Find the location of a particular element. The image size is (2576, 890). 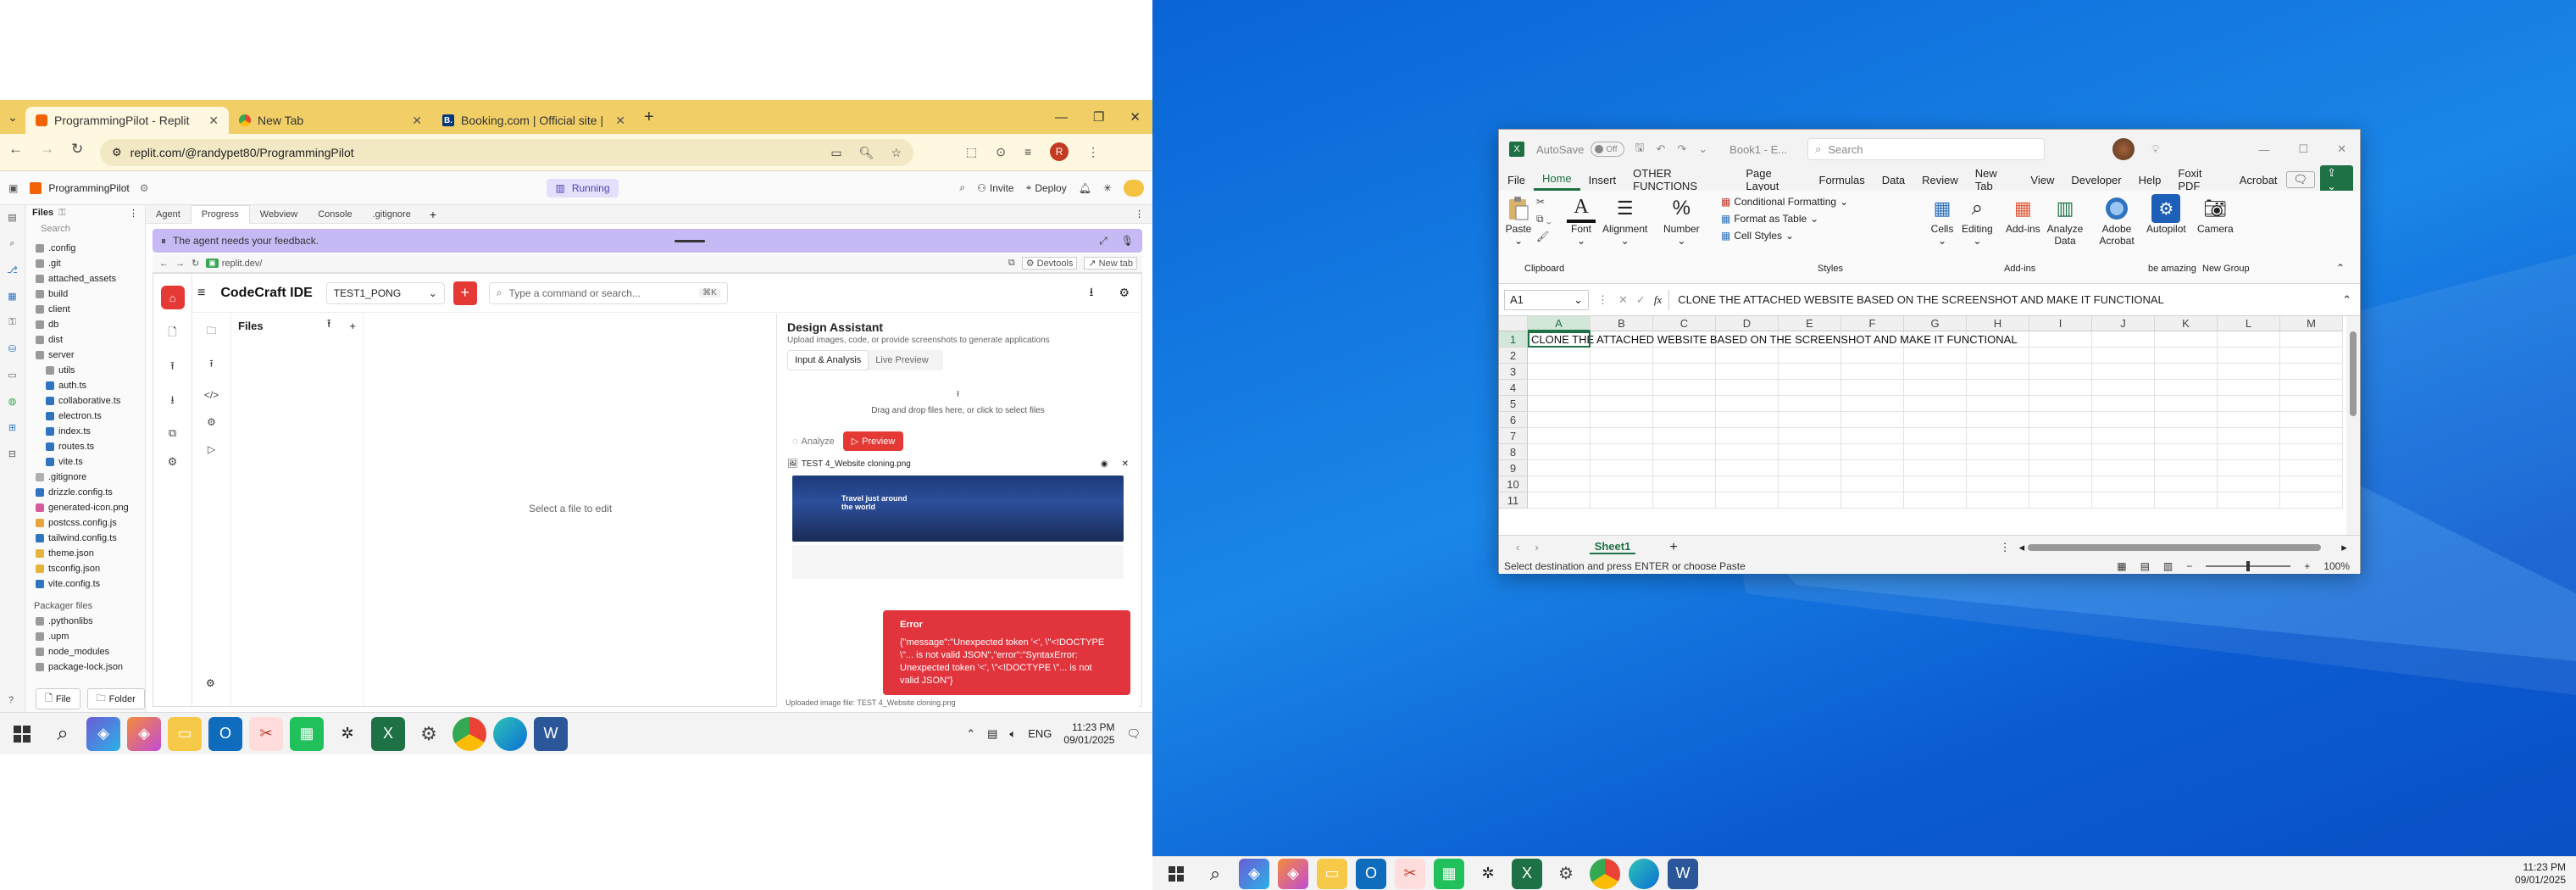

outlook-icon: O is located at coordinates (225, 733).